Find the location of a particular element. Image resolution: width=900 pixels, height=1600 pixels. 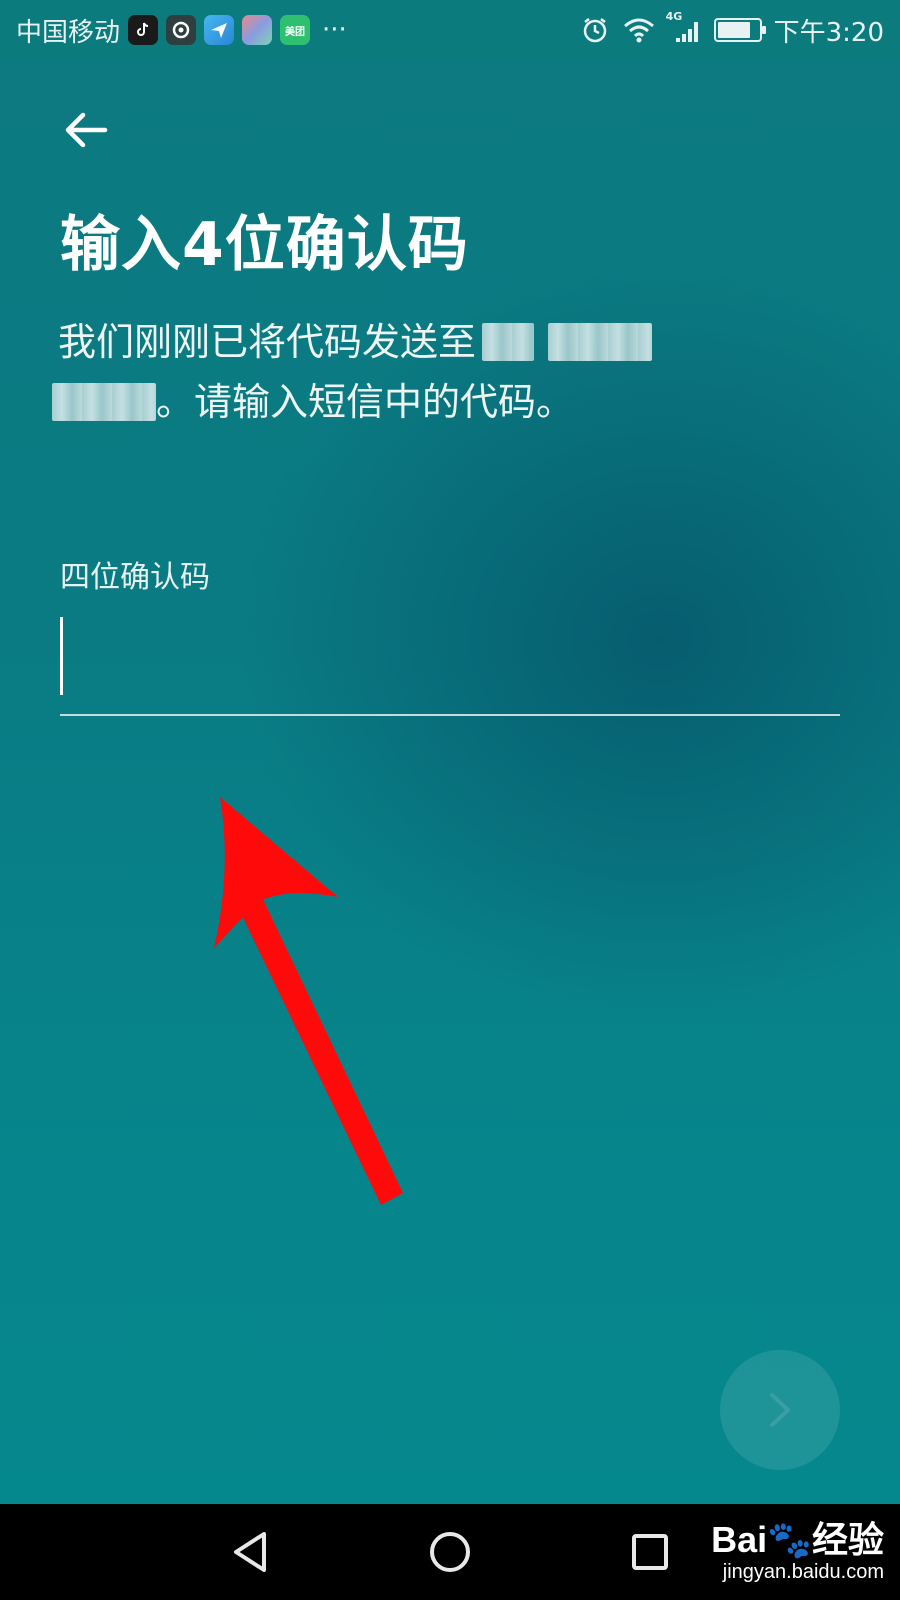

arrow-left-icon is located at coordinates (86, 130).